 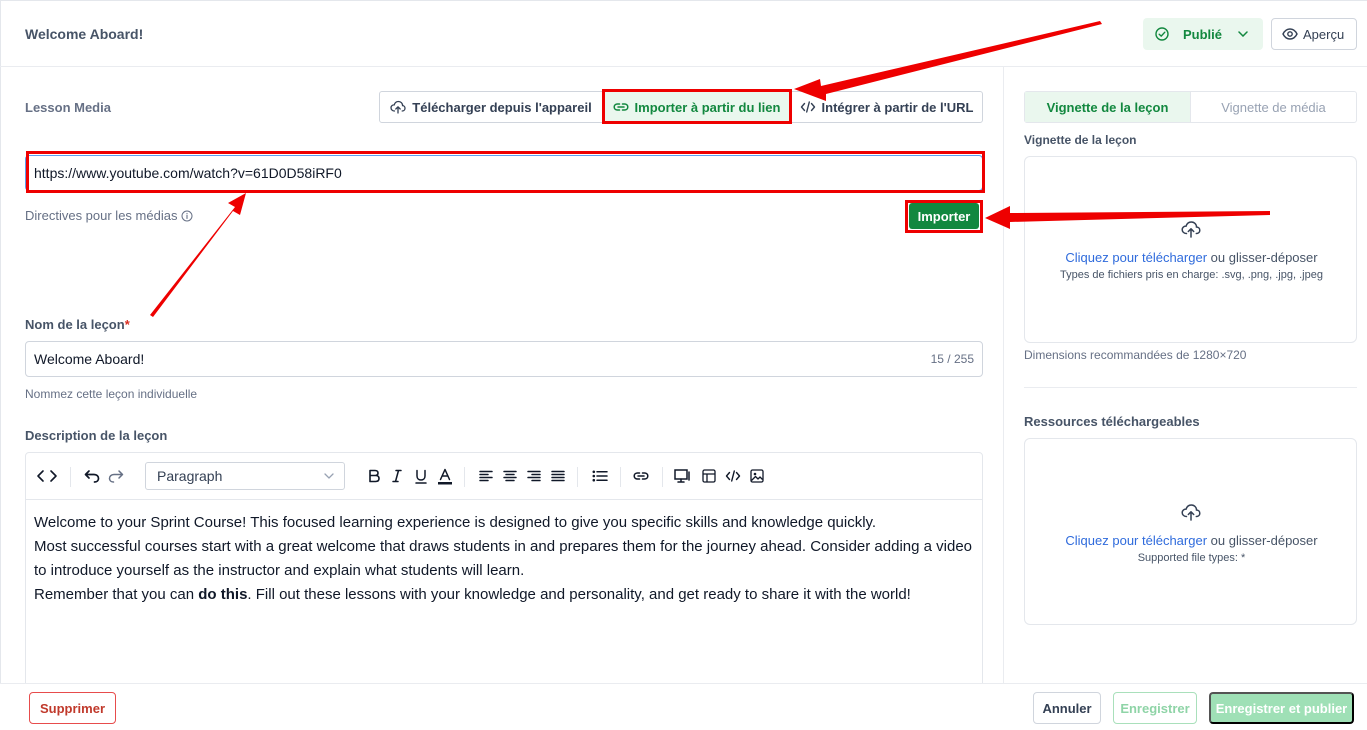 I want to click on bold-icon, so click(x=374, y=476).